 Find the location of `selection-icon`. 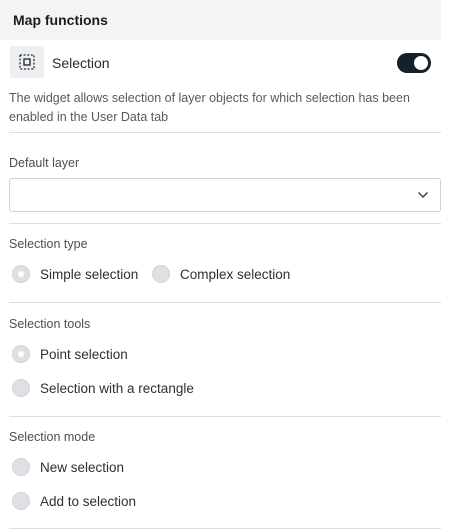

selection-icon is located at coordinates (27, 62).